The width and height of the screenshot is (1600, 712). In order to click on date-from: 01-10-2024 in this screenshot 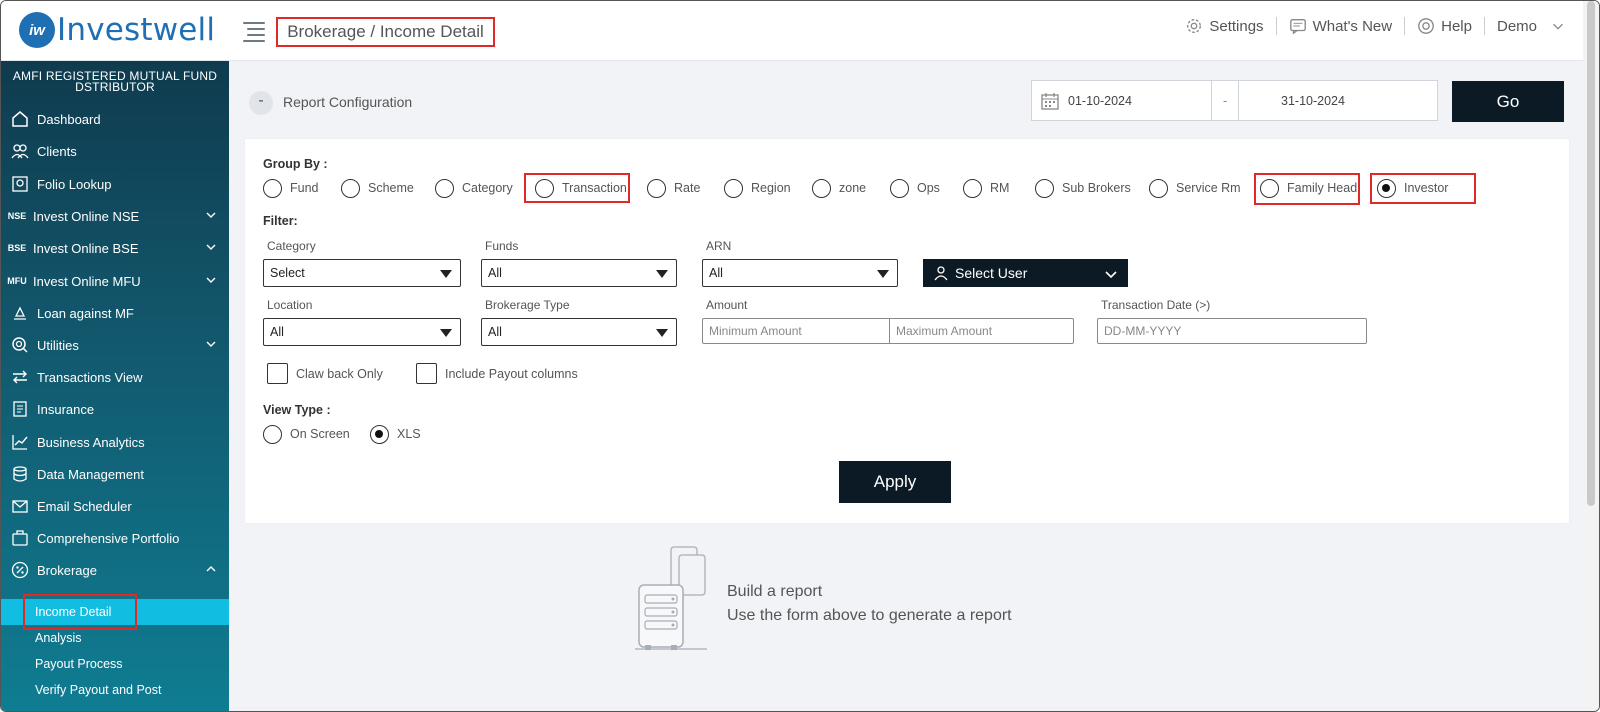, I will do `click(1100, 101)`.